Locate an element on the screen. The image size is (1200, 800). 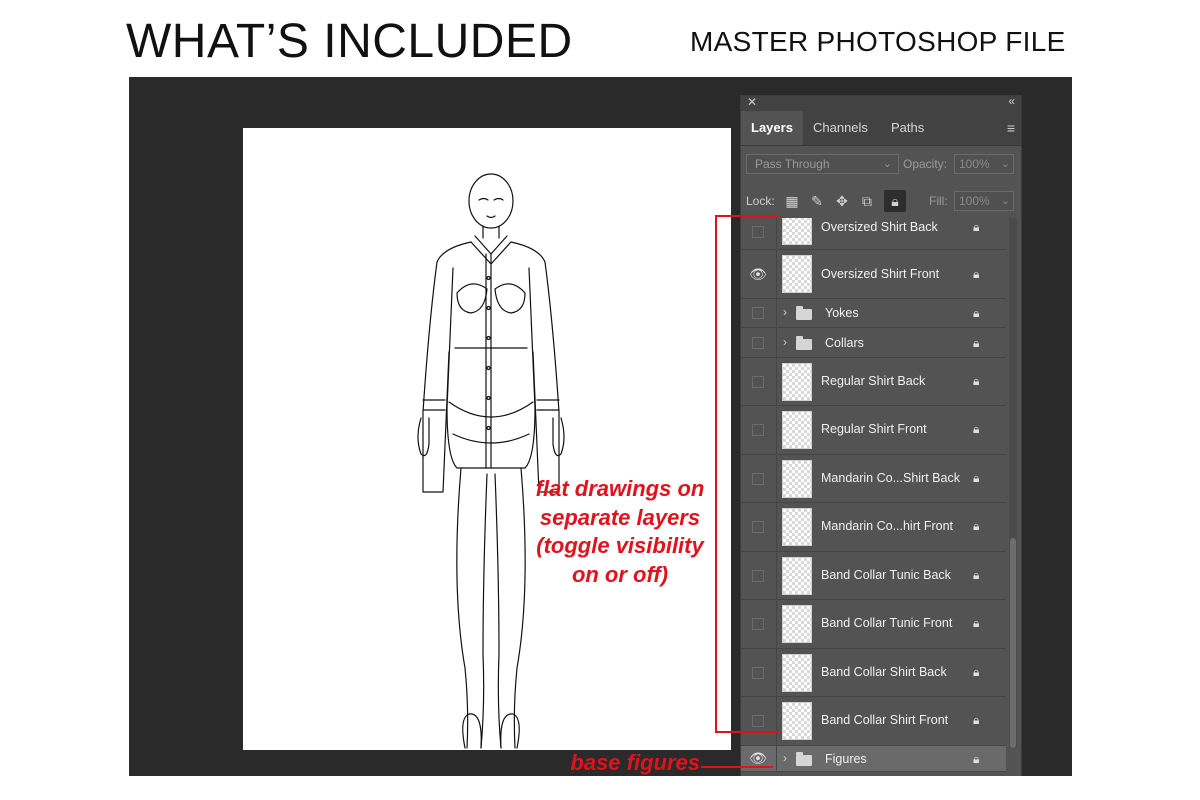
layer-name: Band Collar Shirt Front is located at coordinates (885, 720).